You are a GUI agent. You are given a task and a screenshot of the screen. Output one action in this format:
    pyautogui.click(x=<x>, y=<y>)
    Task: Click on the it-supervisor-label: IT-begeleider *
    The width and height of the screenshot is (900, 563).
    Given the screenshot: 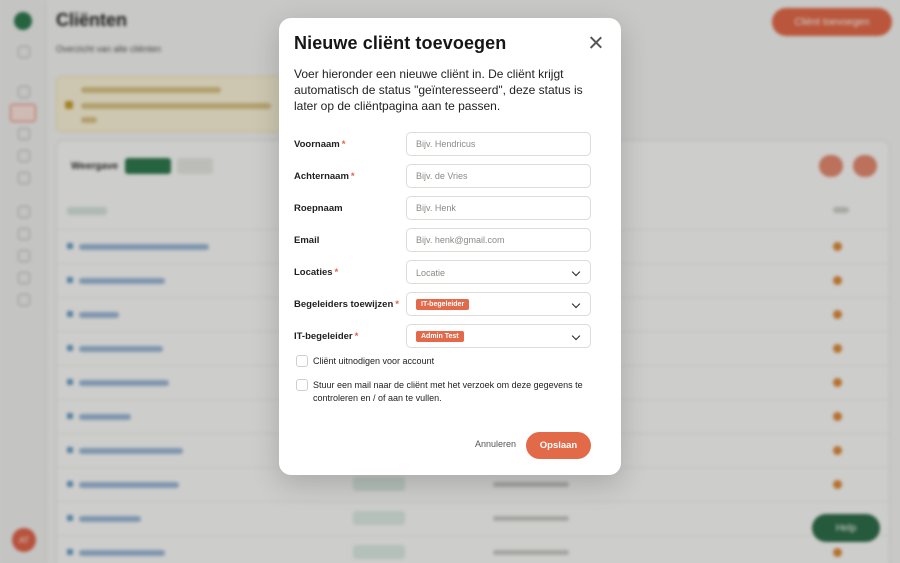 What is the action you would take?
    pyautogui.click(x=326, y=336)
    